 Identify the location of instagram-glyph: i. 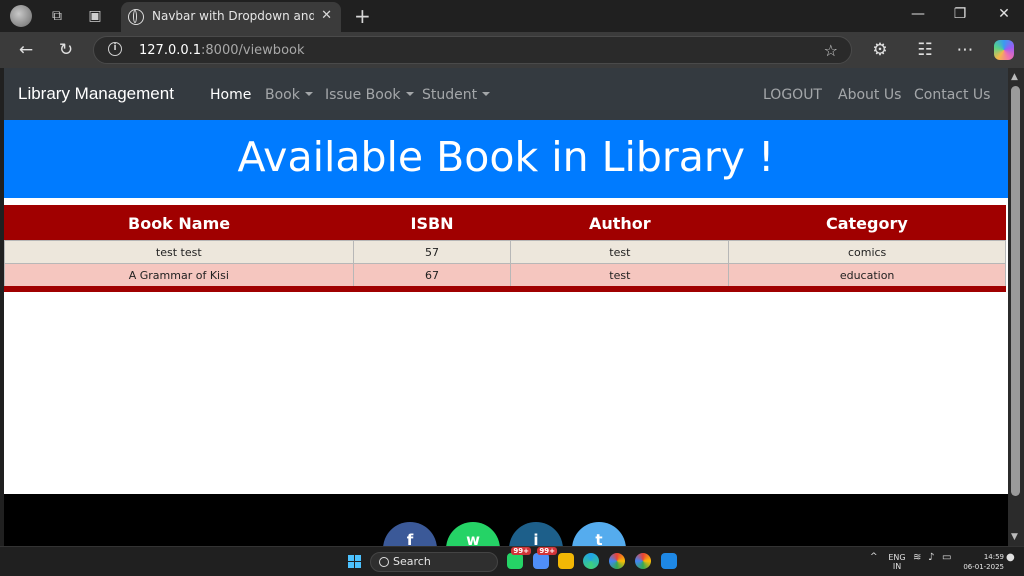
(536, 538).